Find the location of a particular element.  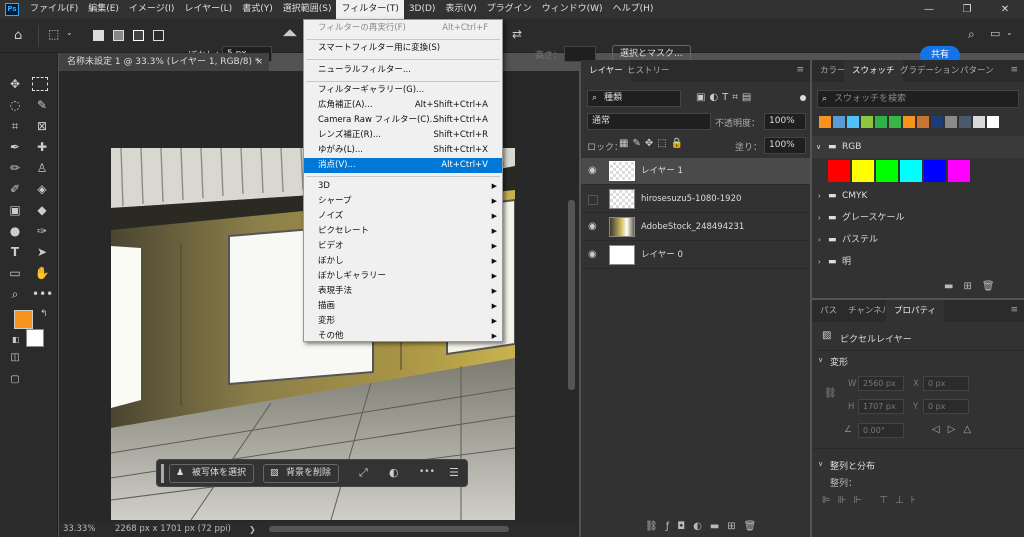

foreground-color-swatch is located at coordinates (23, 319).